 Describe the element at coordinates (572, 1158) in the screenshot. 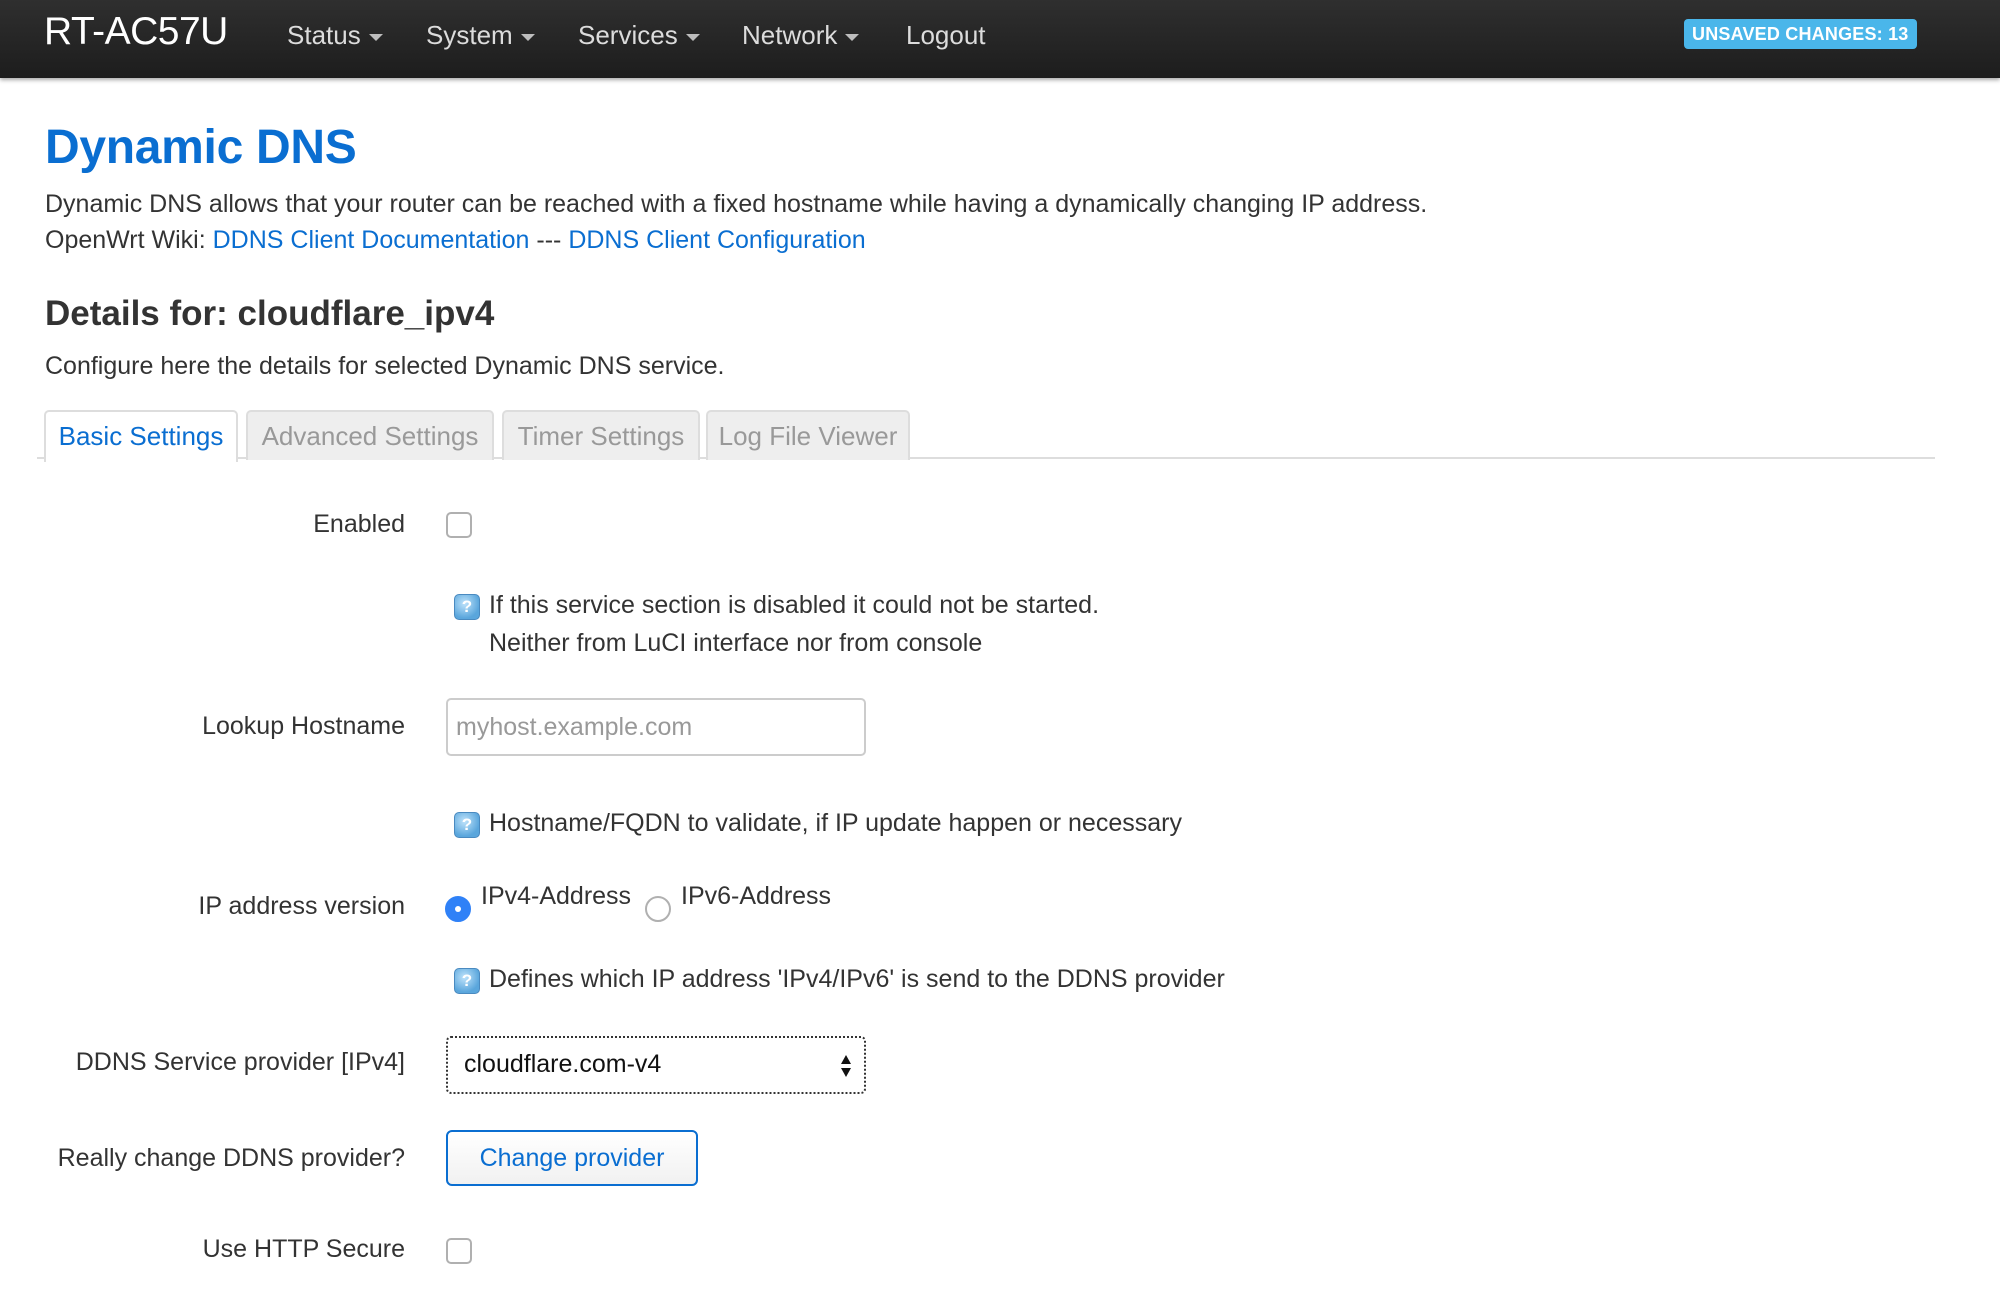

I see `change-provider-button: Change provider` at that location.